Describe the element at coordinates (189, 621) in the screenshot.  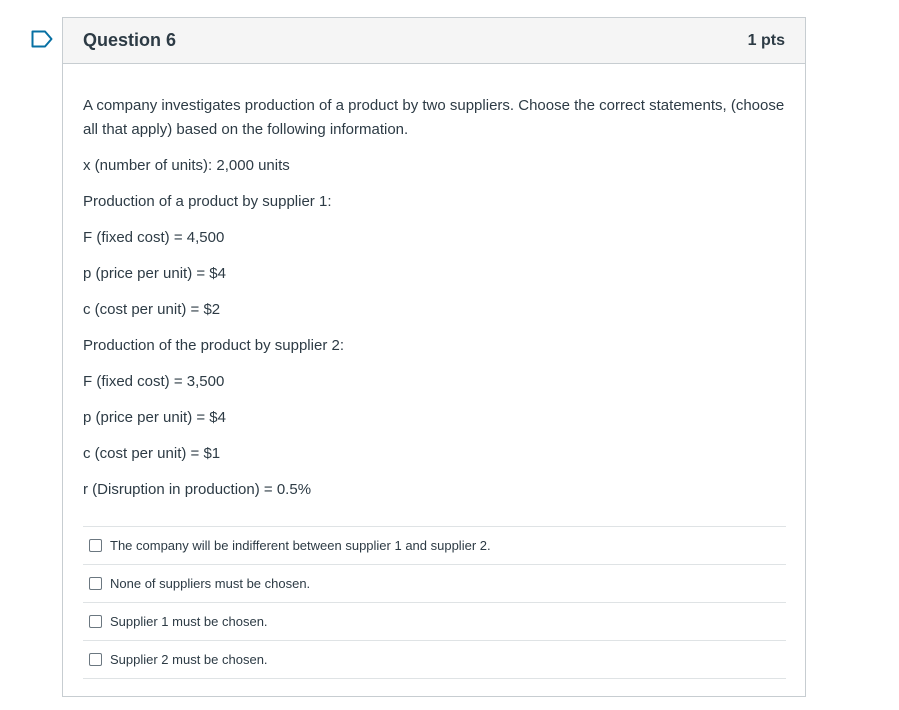
I see `answer-label: Supplier 1 must be chosen.` at that location.